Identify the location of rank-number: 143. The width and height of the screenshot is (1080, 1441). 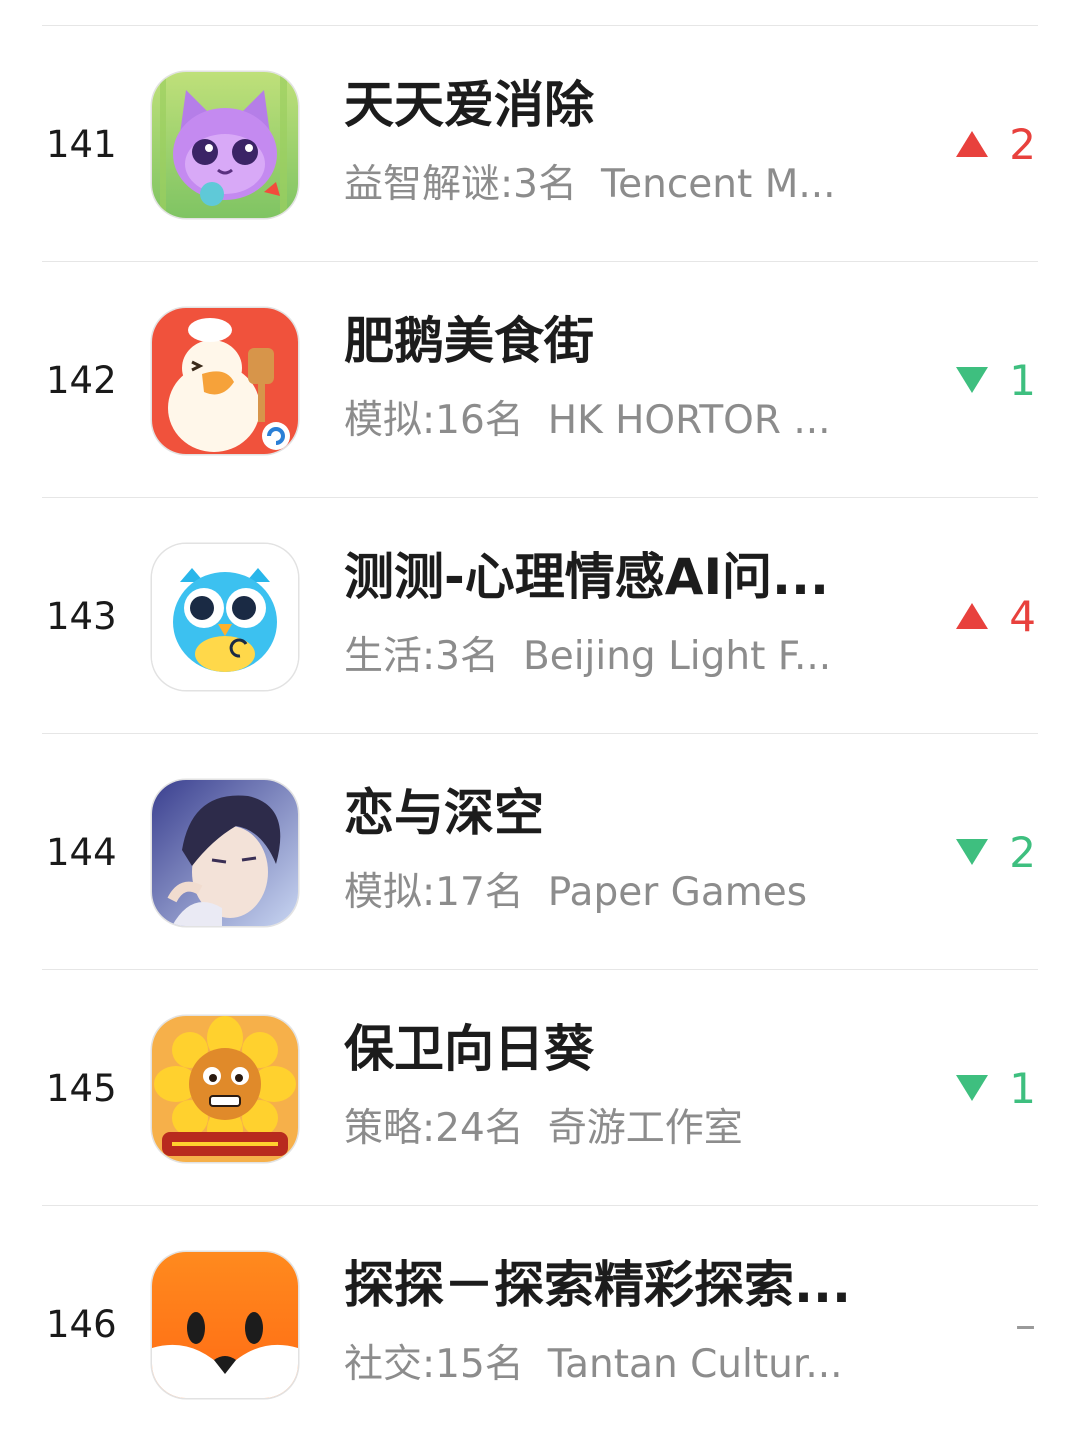
(81, 616).